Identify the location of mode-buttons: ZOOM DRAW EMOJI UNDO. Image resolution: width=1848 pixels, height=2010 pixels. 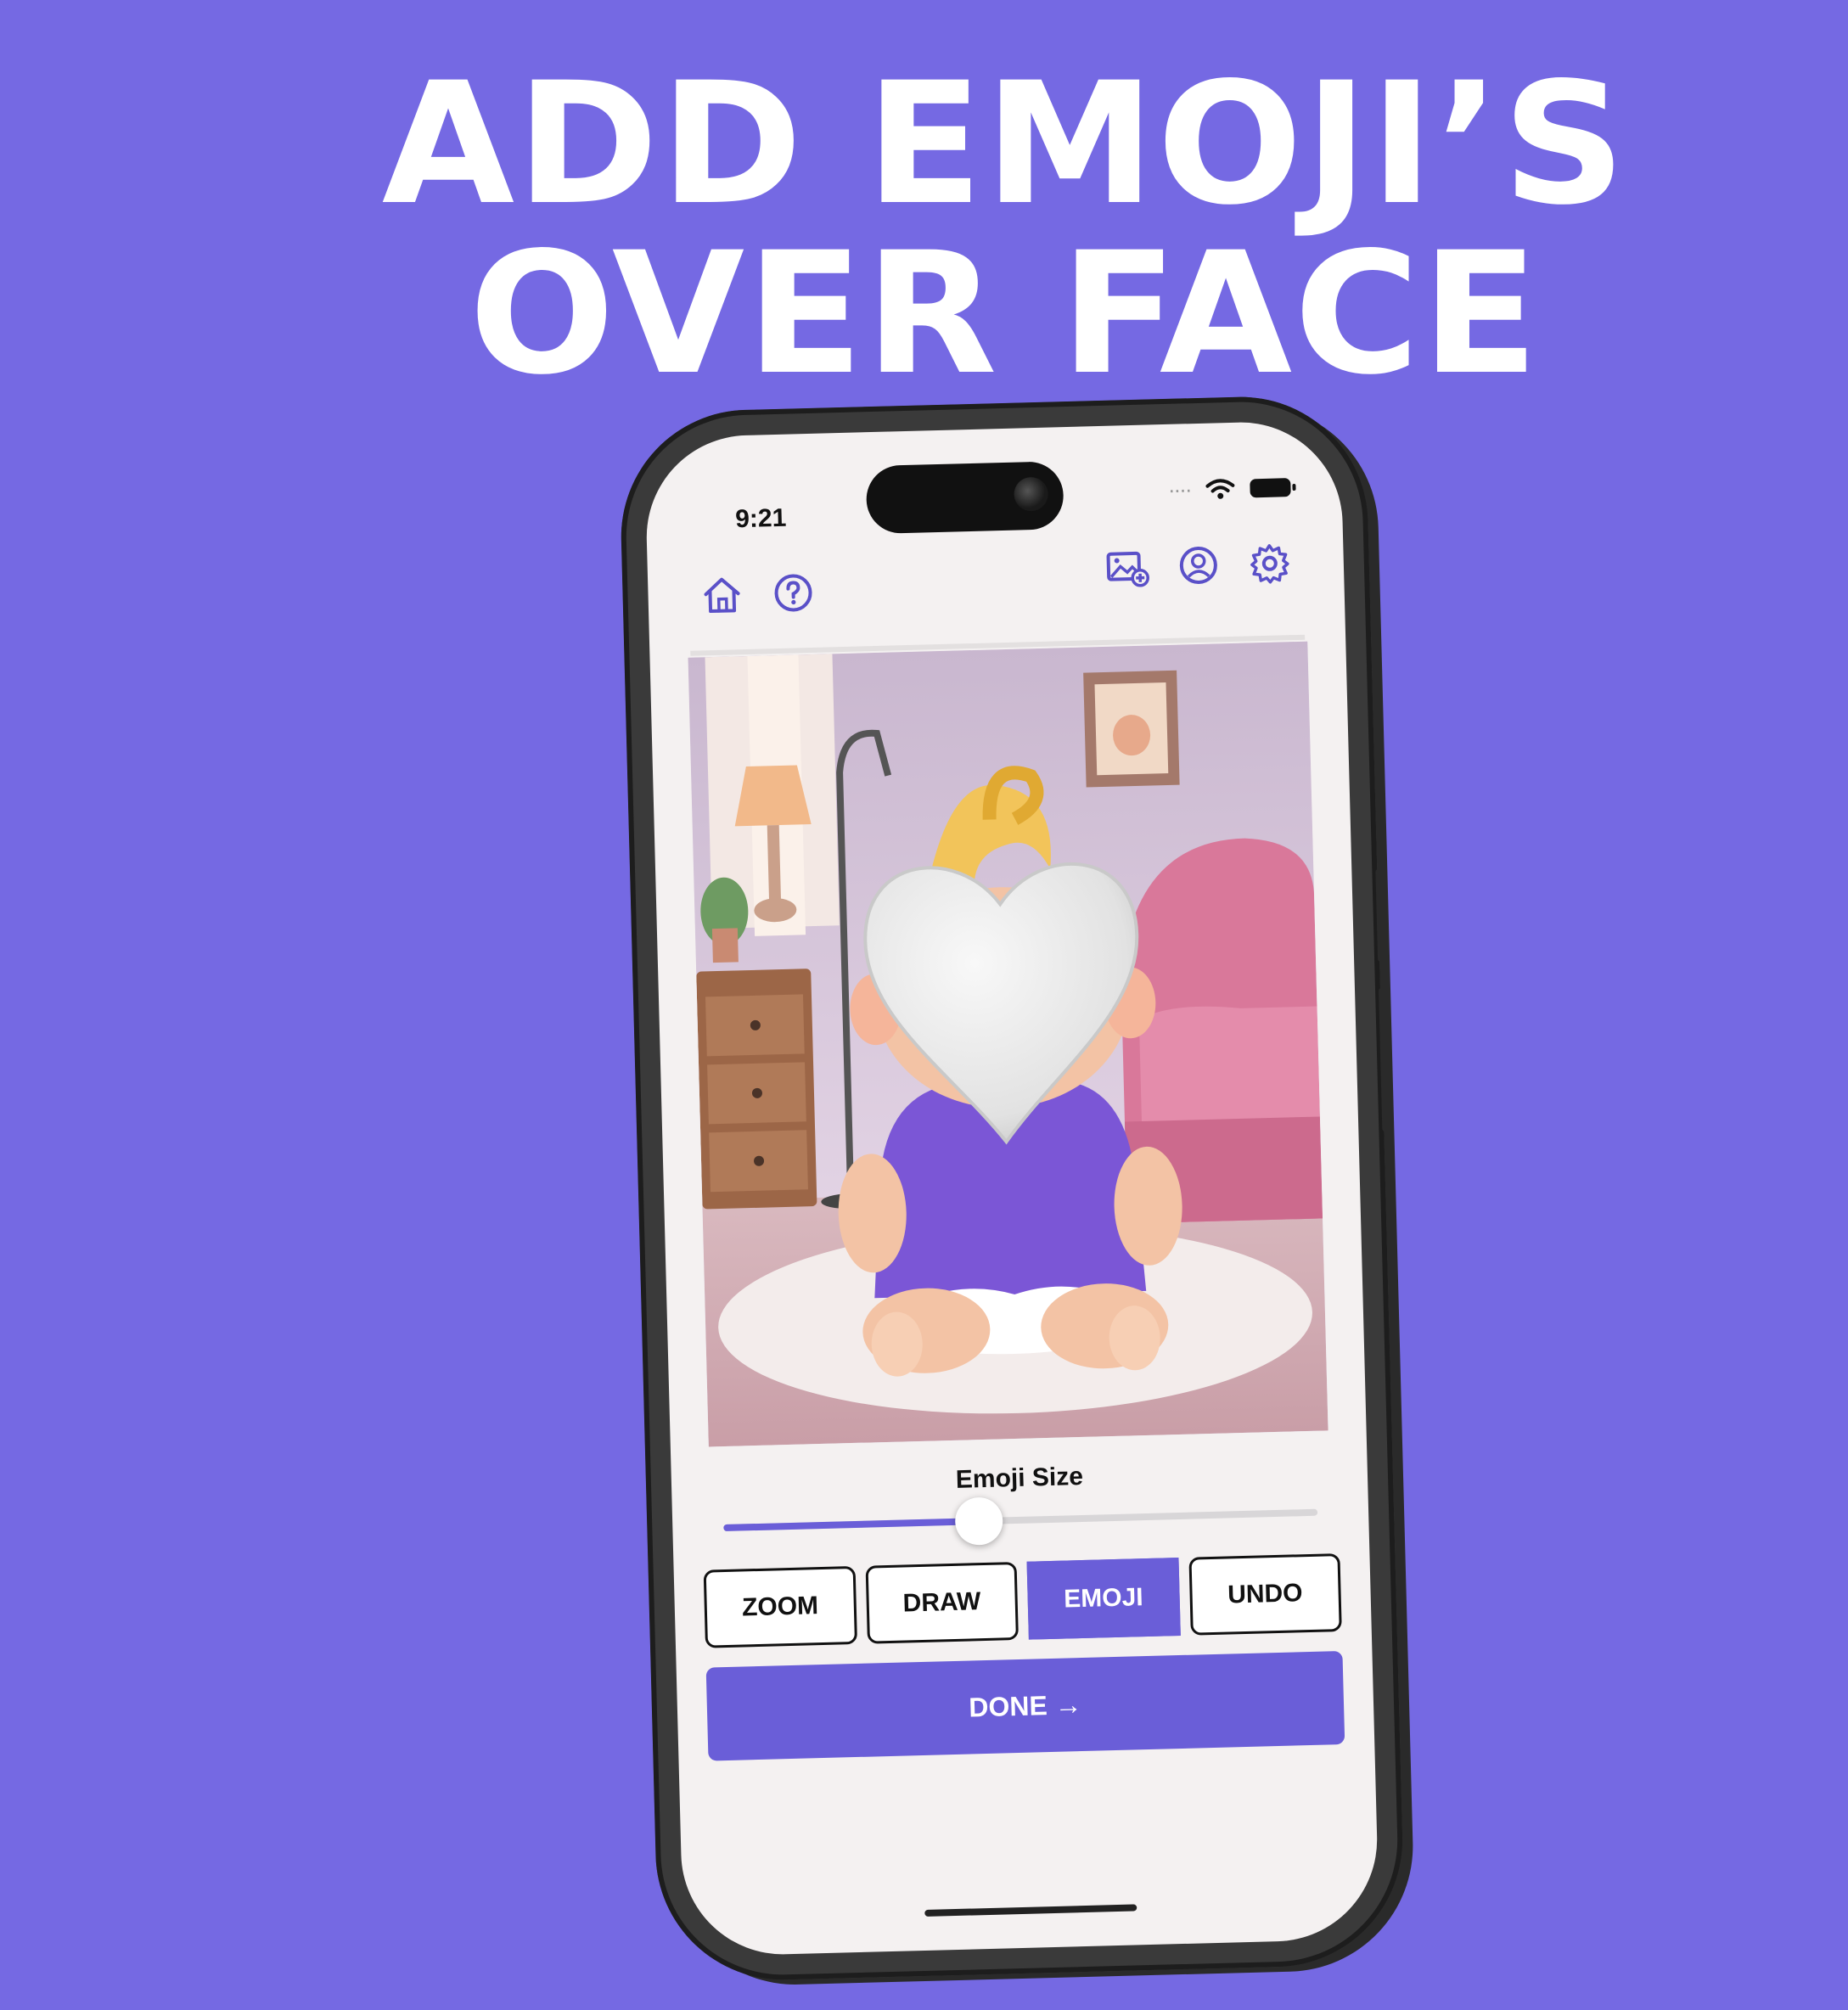
(1022, 1600).